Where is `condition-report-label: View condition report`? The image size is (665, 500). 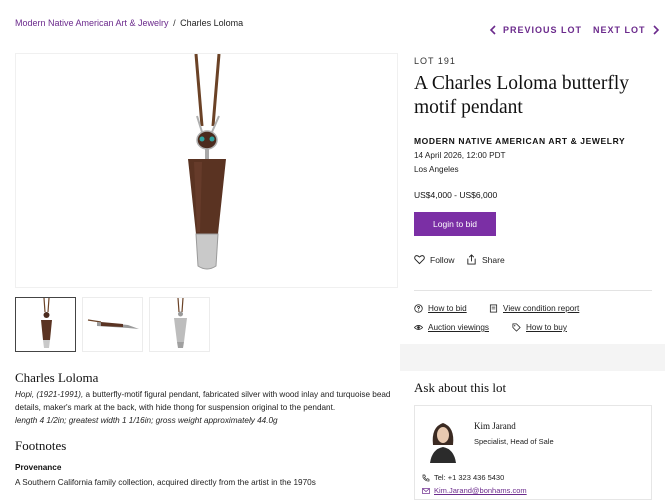
condition-report-label: View condition report is located at coordinates (541, 308).